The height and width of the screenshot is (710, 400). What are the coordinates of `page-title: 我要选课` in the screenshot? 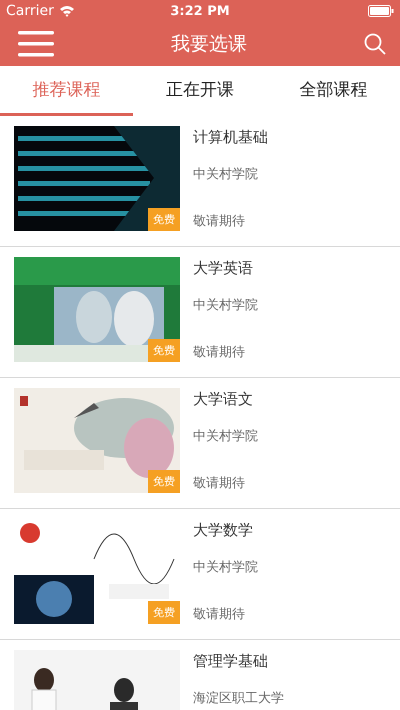 It's located at (209, 44).